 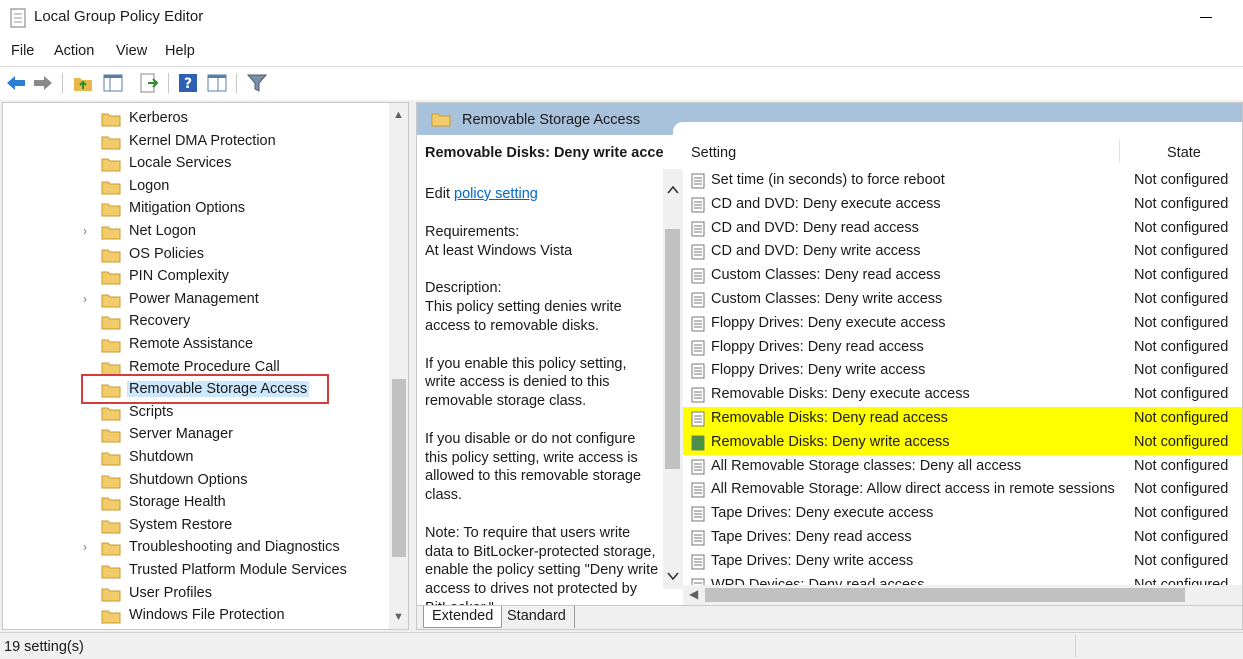 I want to click on tree-item-label: Net Logon, so click(x=162, y=231).